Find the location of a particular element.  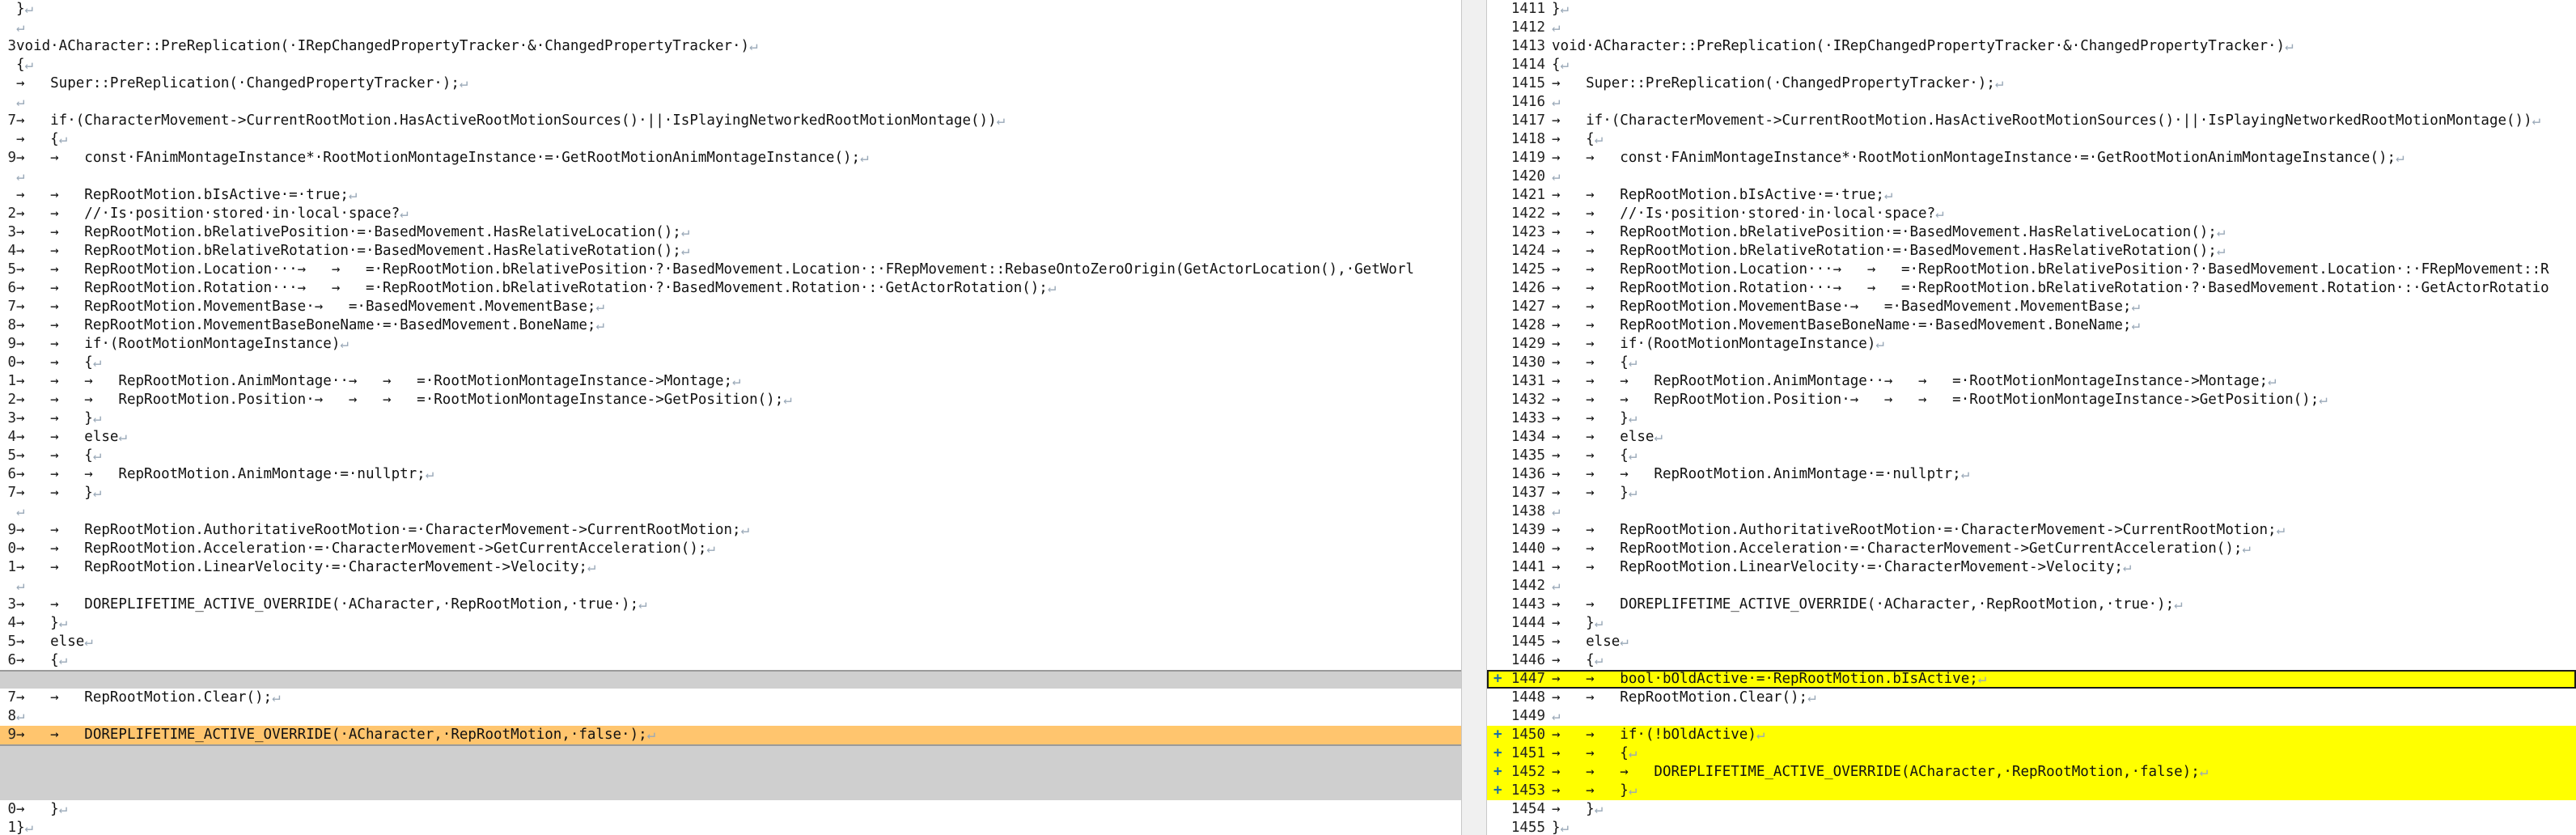

code-line: → {↵ is located at coordinates (730, 139).